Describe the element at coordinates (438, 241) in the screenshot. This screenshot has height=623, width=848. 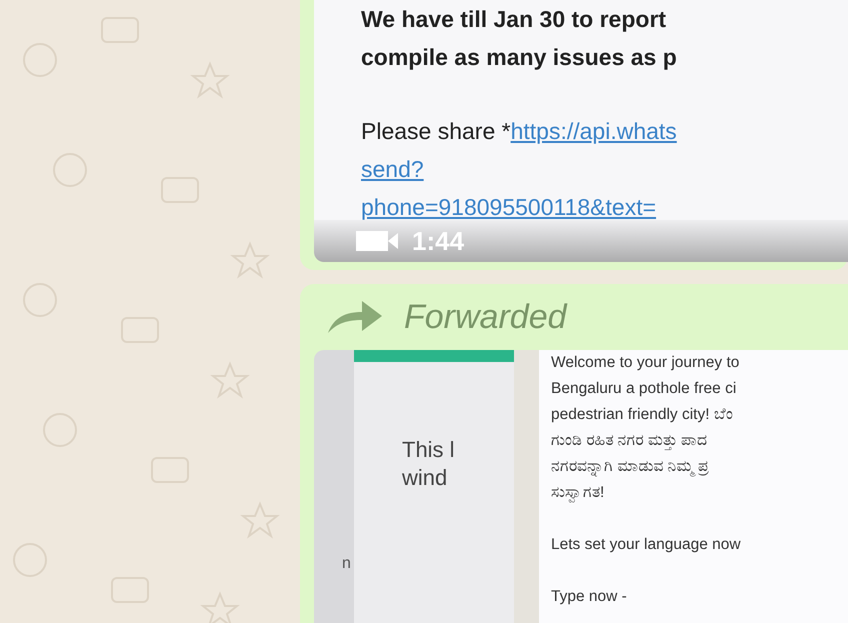
I see `video-duration: 1:44` at that location.